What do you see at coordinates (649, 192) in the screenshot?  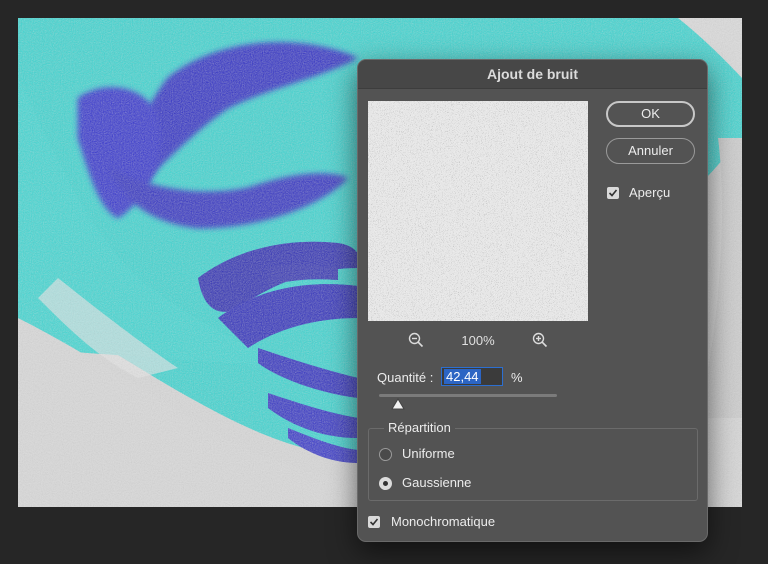 I see `preview-checkbox-label: Aperçu` at bounding box center [649, 192].